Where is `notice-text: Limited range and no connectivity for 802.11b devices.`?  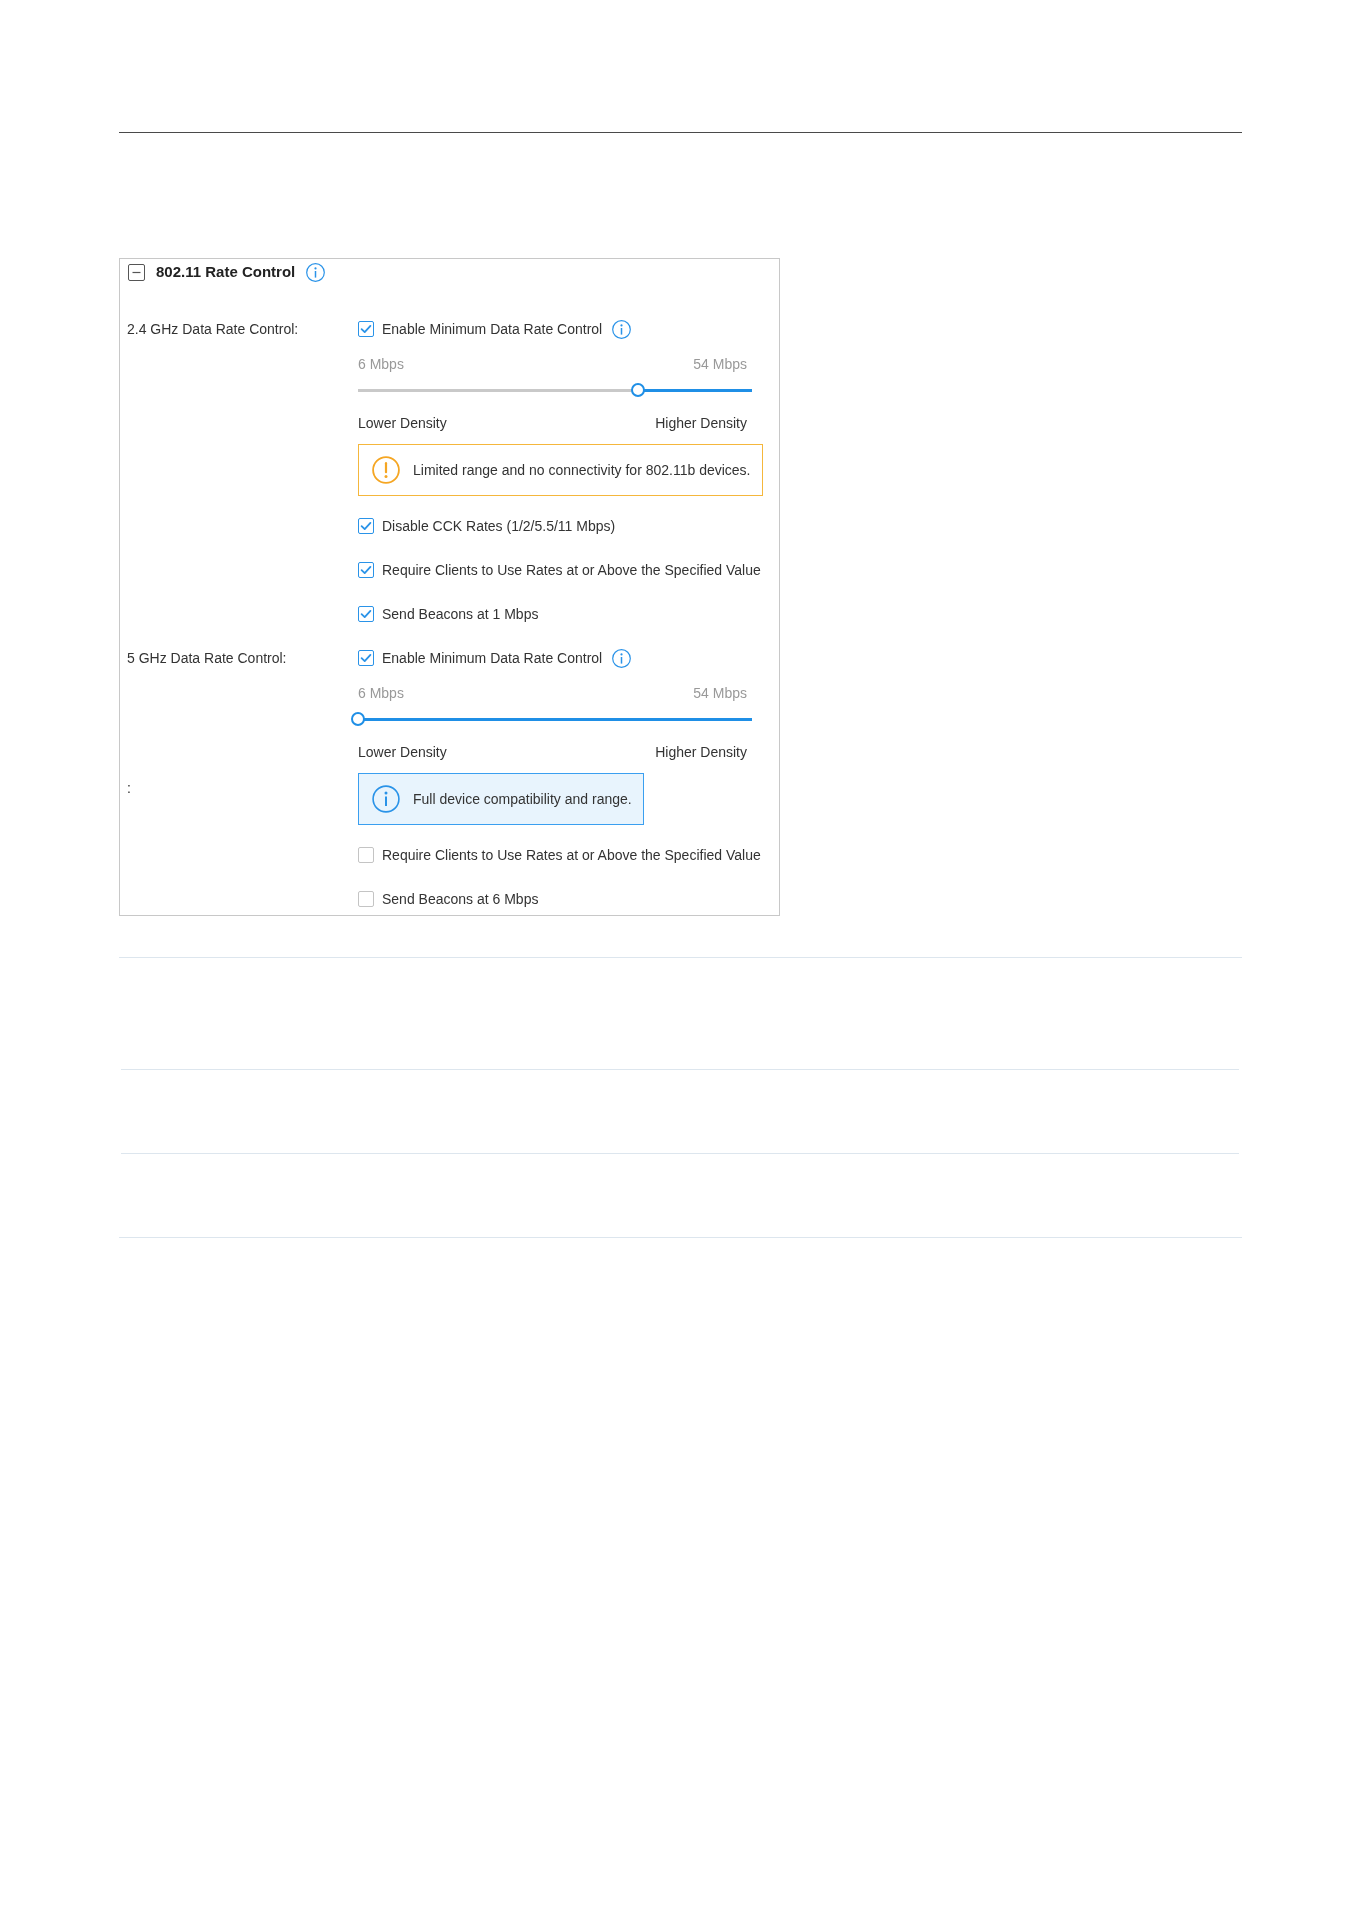 notice-text: Limited range and no connectivity for 802.11b devices. is located at coordinates (582, 470).